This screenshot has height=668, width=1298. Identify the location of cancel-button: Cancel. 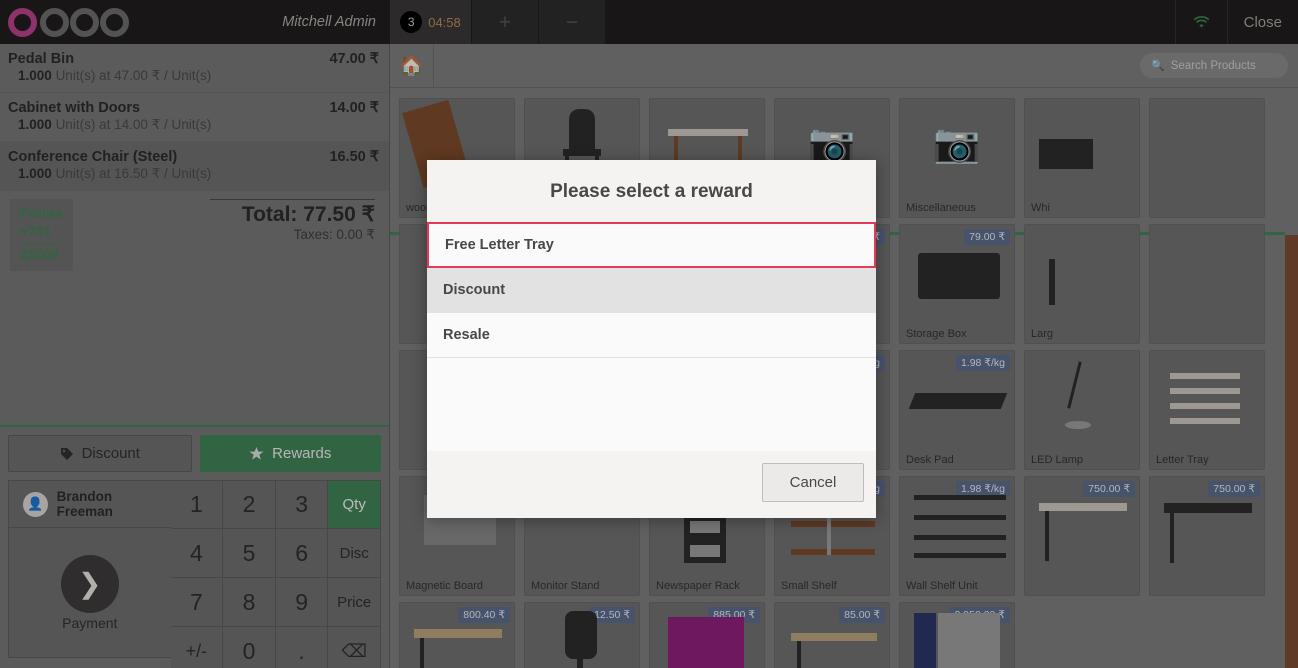
(813, 482).